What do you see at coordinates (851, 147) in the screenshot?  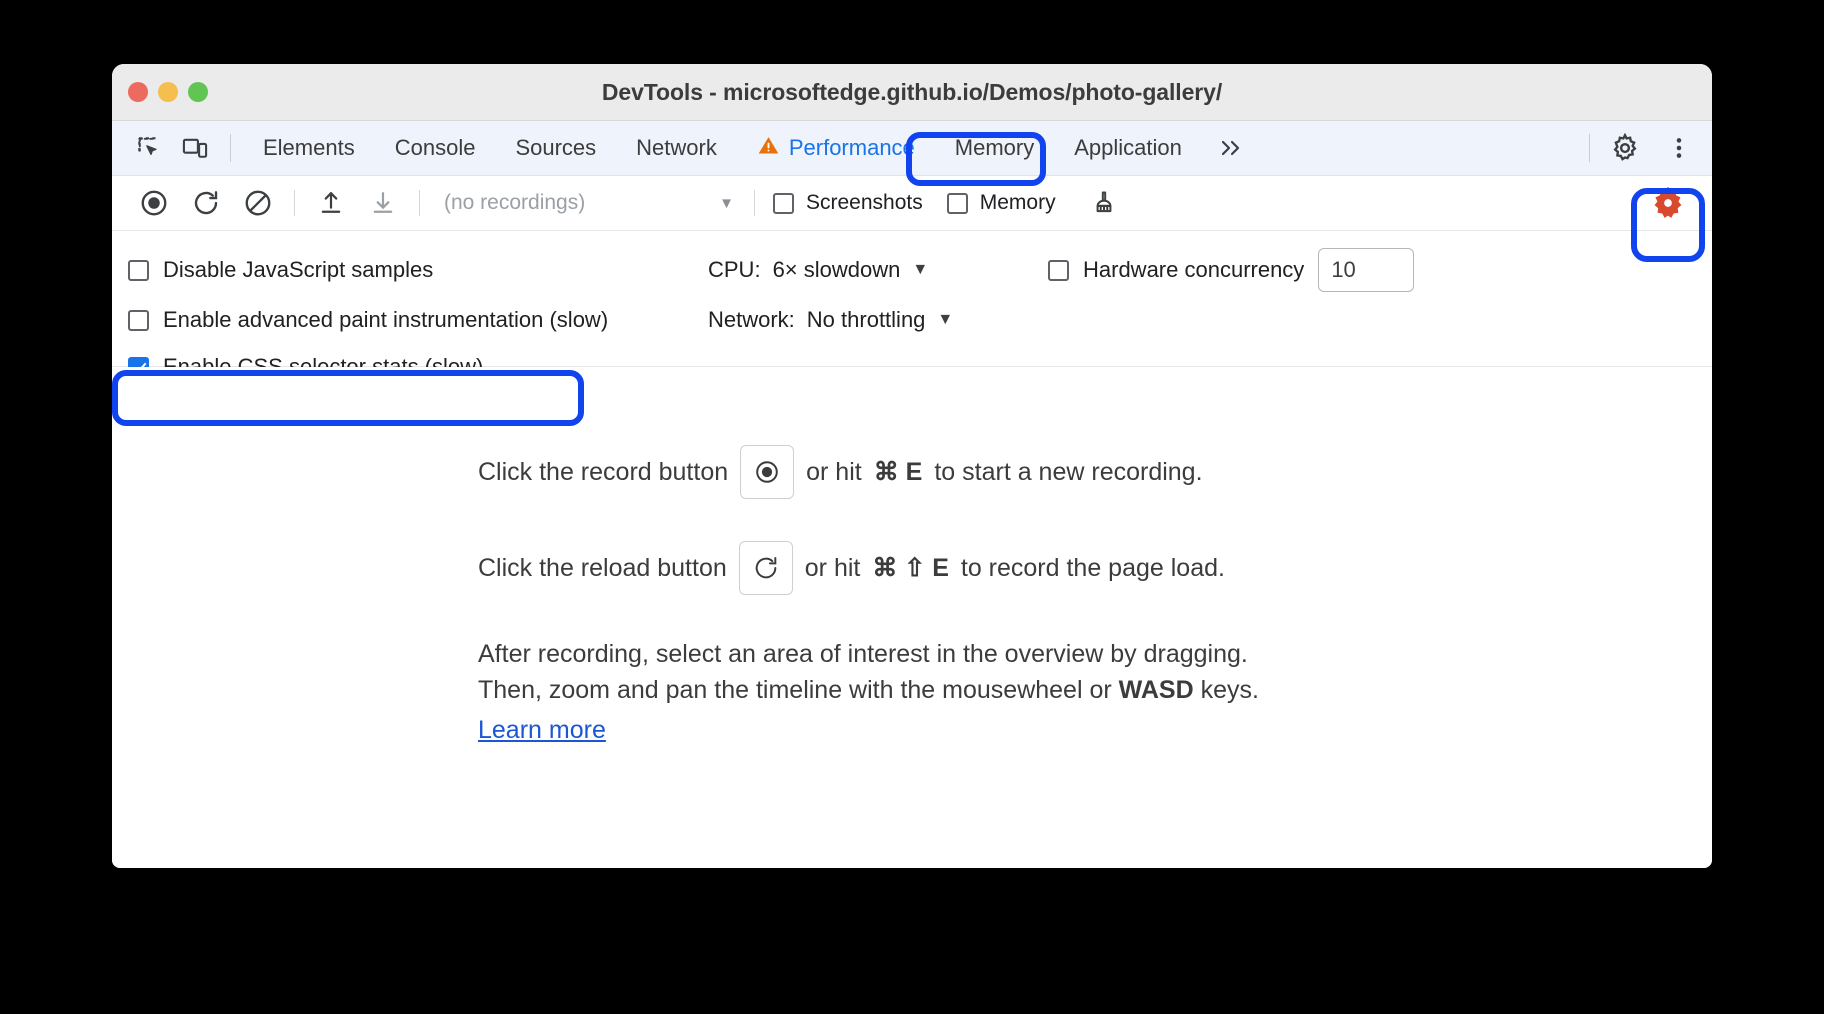 I see `tab-label: Performance` at bounding box center [851, 147].